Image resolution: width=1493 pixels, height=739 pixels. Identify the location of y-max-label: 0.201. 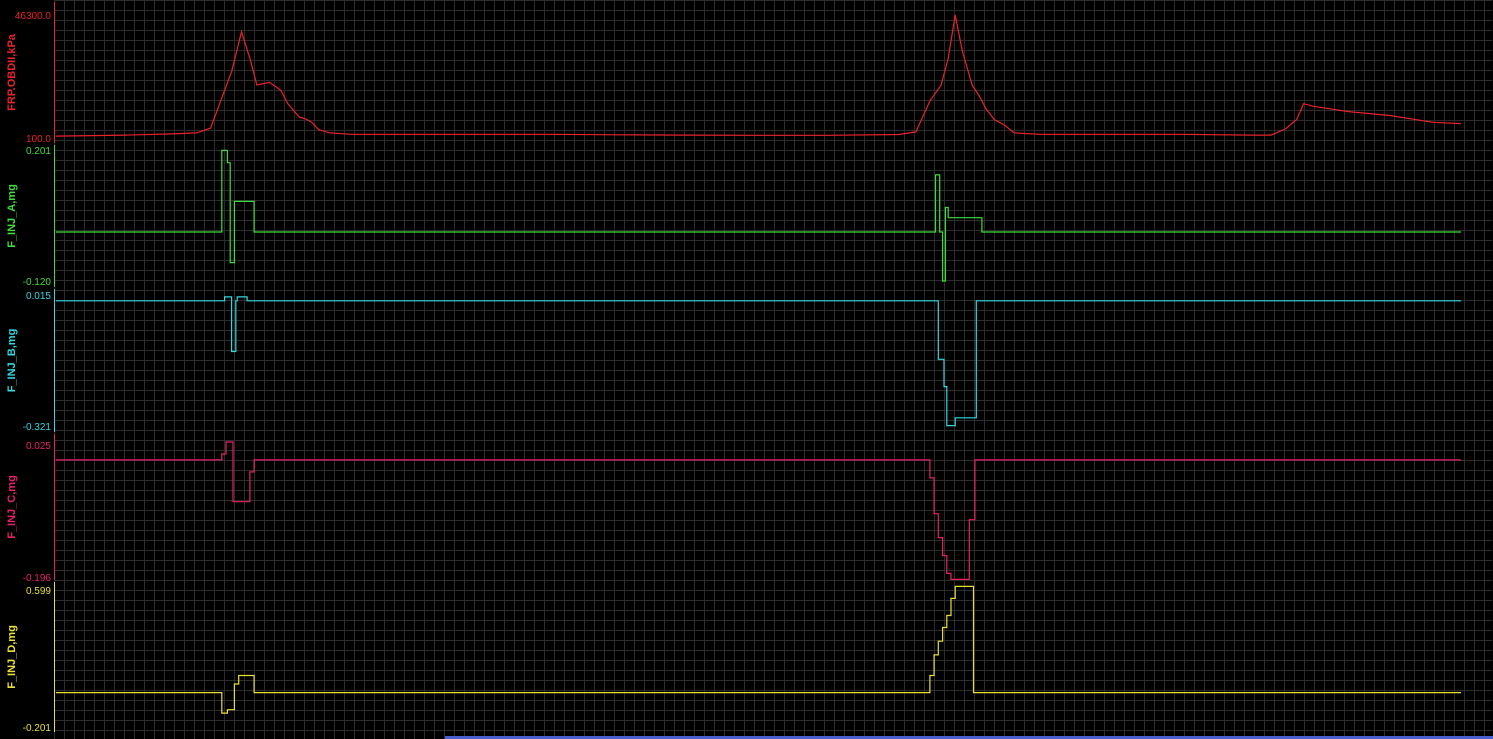
(38, 151).